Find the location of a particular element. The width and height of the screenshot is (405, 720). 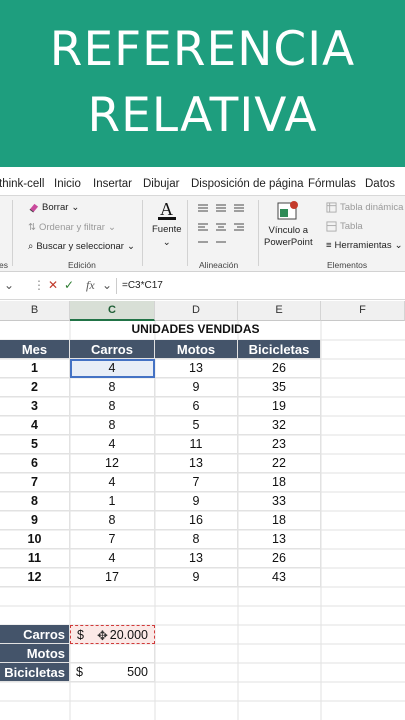

vinculo-powerpoint-button: Vínculo a PowerPoint is located at coordinates (288, 224).